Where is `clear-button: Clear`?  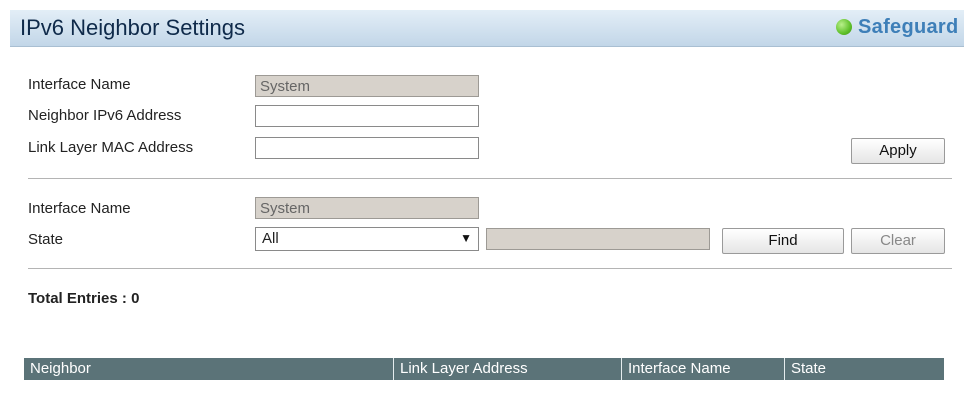 clear-button: Clear is located at coordinates (898, 241).